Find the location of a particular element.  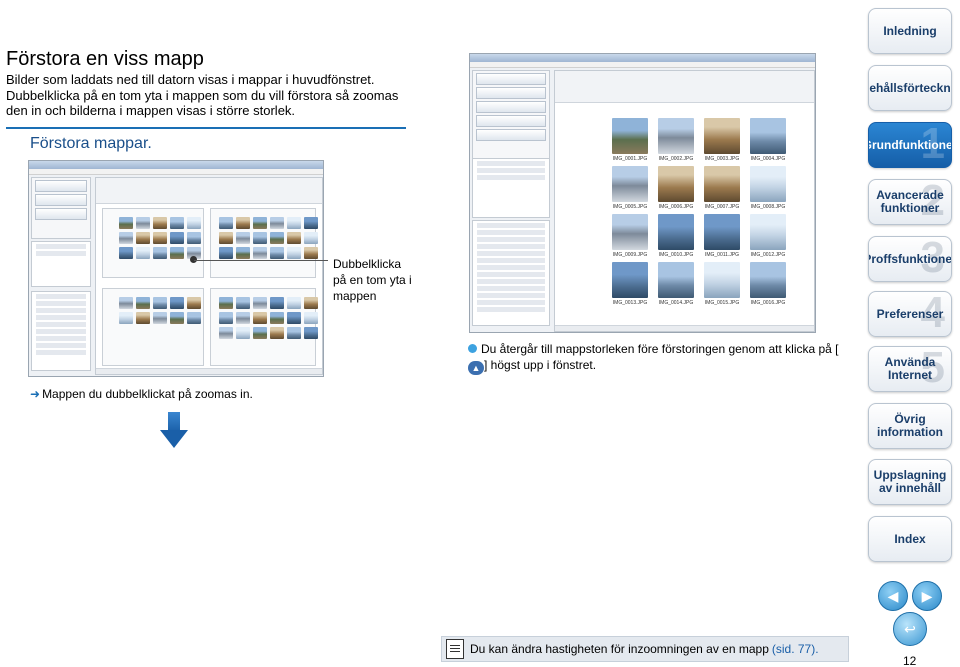

thumbnail-cell: IMG_0002.JPG is located at coordinates (676, 140).